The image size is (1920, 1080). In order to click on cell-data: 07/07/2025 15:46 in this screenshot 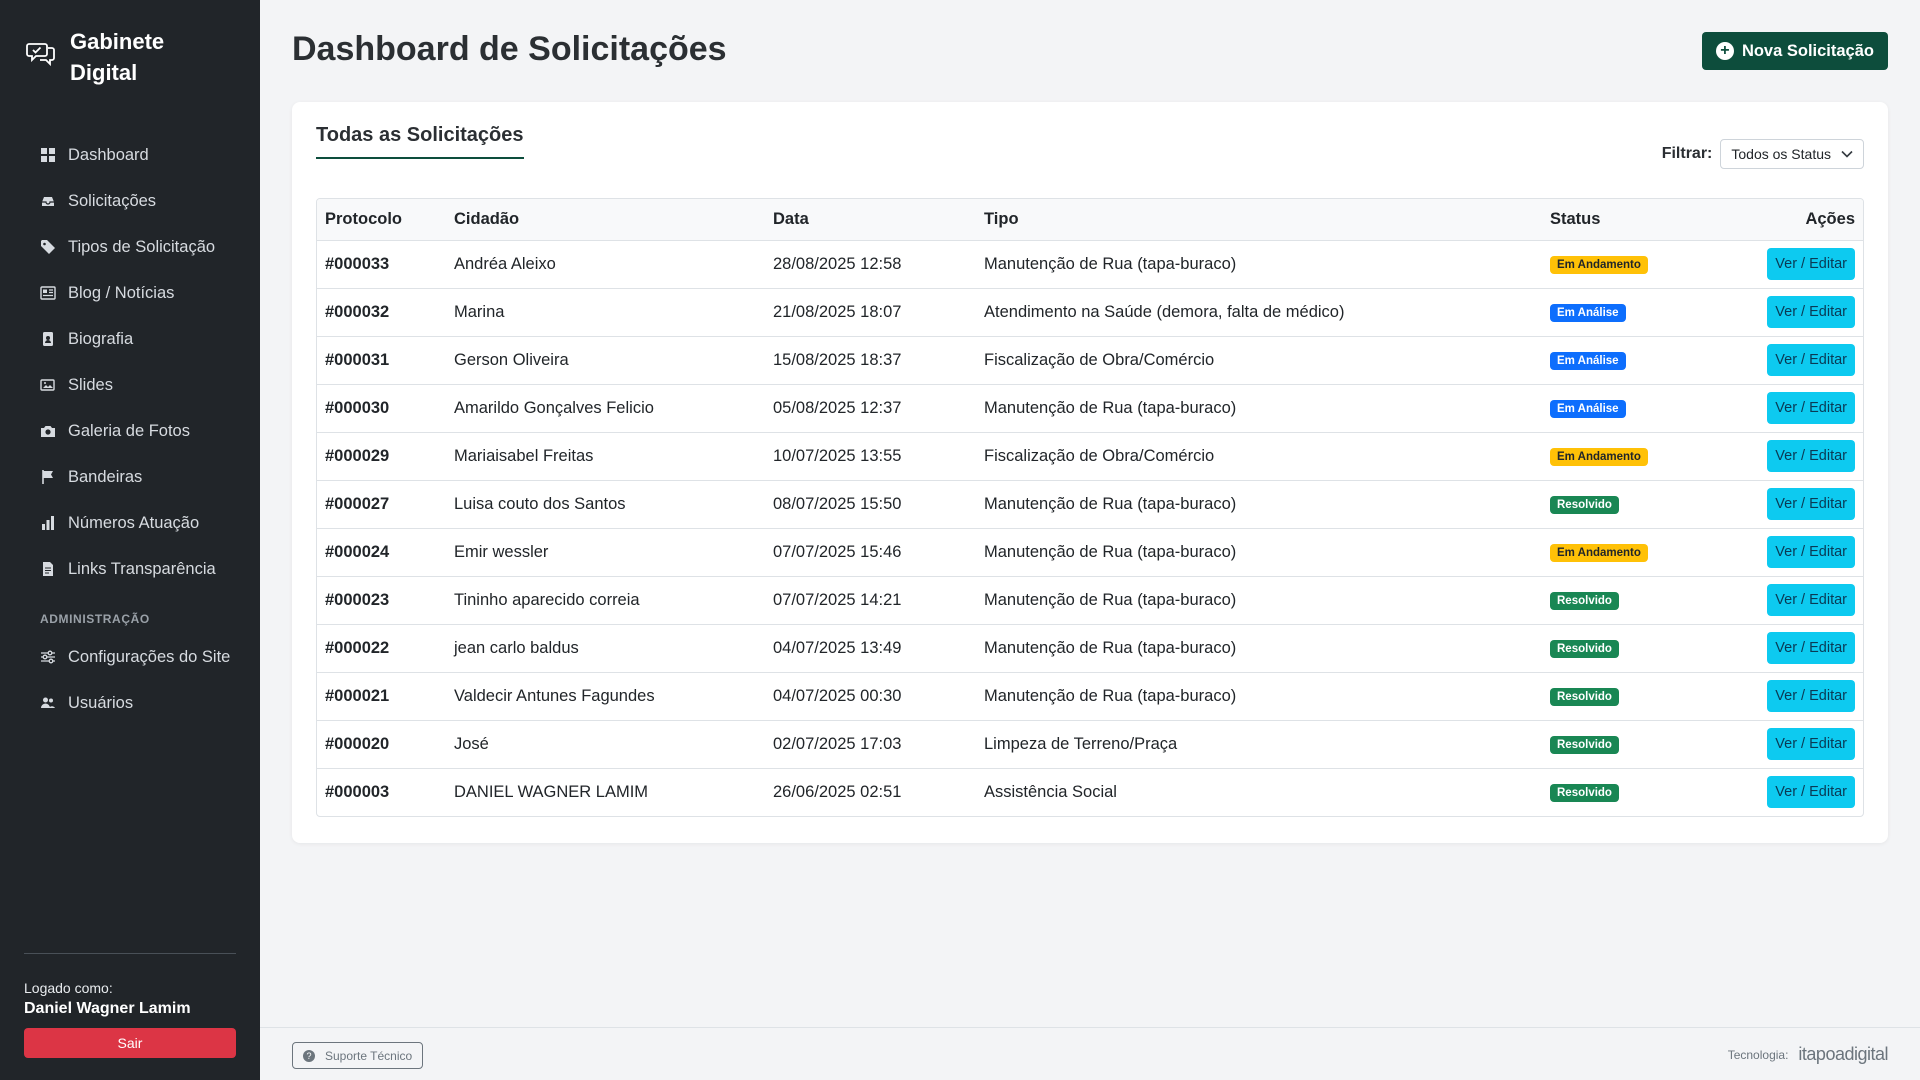, I will do `click(870, 552)`.